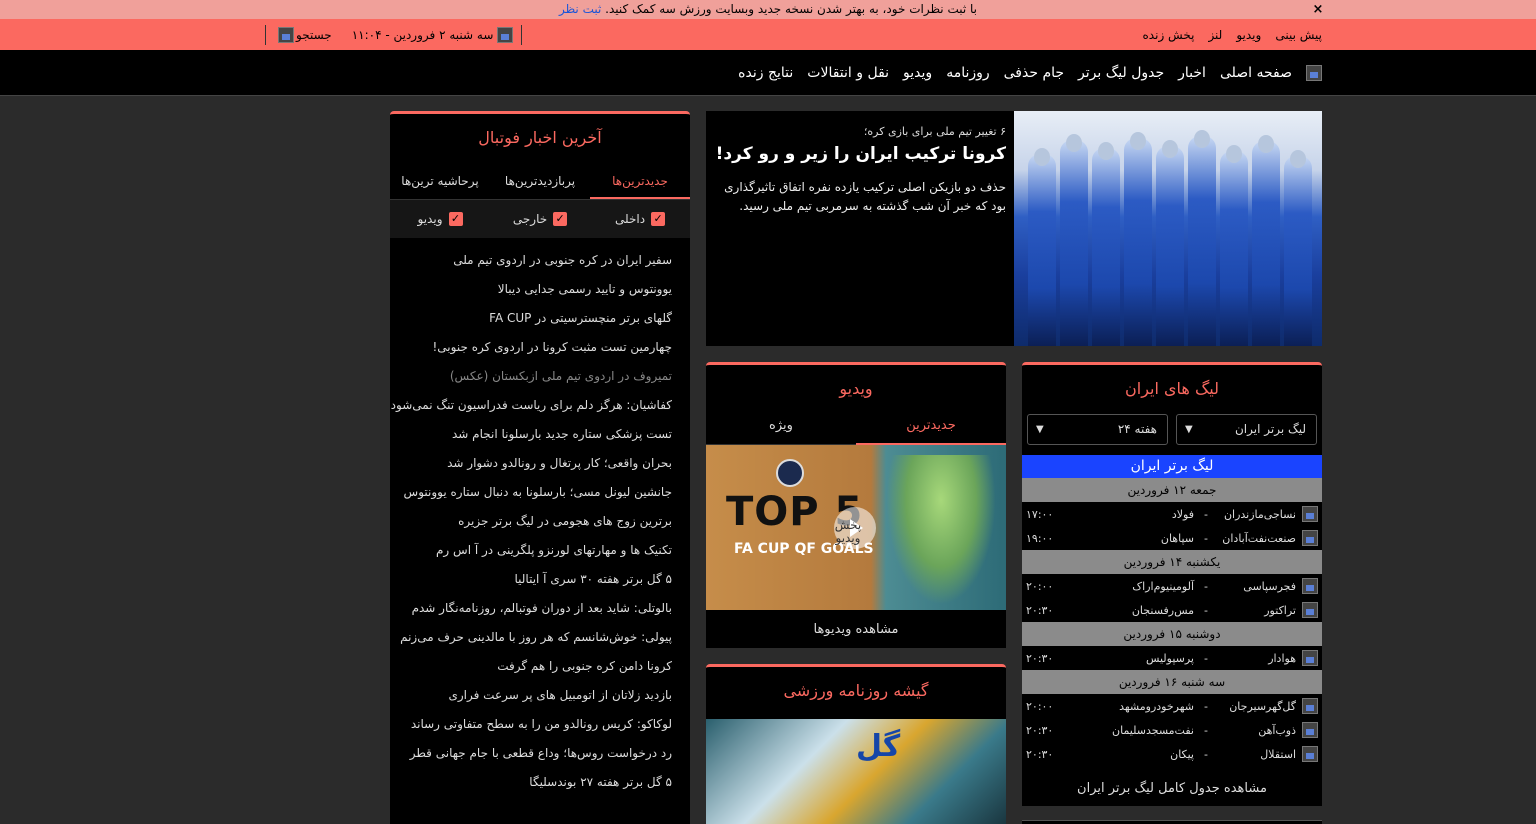  I want to click on full-league-table-link: مشاهده جدول کامل لیگ برتر ایران, so click(1172, 788).